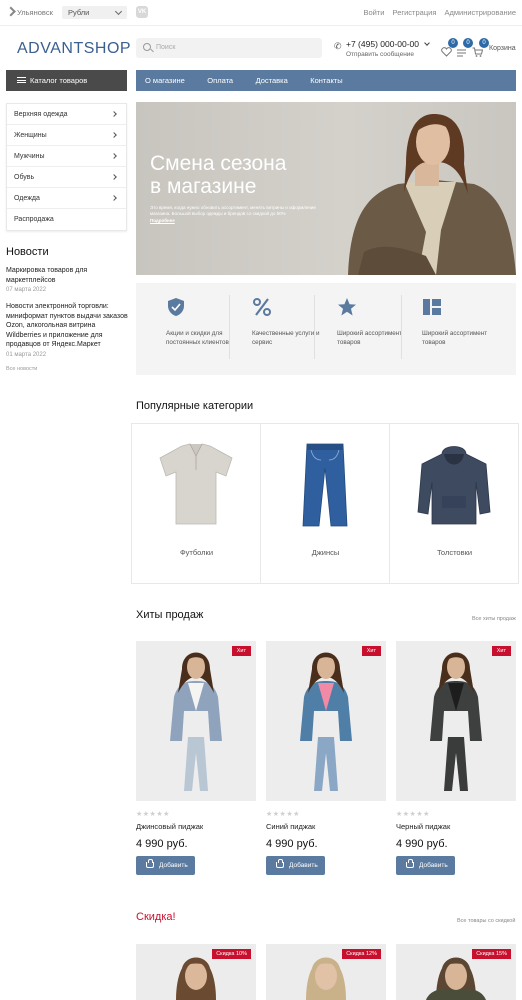 This screenshot has height=1000, width=522. What do you see at coordinates (271, 329) in the screenshot?
I see `feature-item: Качественные услуги и сервис` at bounding box center [271, 329].